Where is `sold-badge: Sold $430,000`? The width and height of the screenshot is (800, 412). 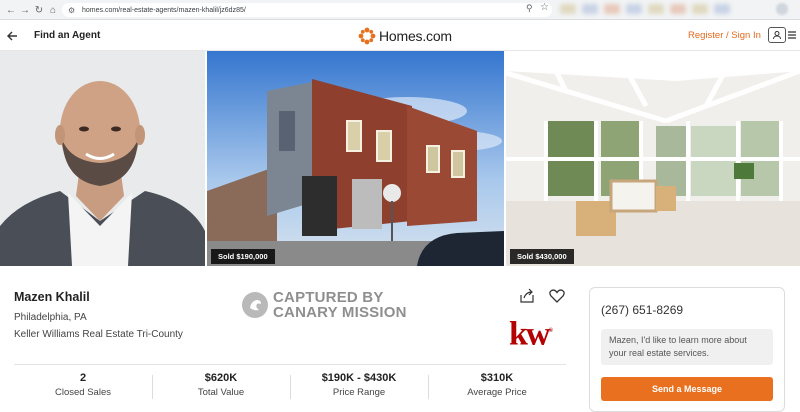
sold-badge: Sold $430,000 is located at coordinates (542, 256).